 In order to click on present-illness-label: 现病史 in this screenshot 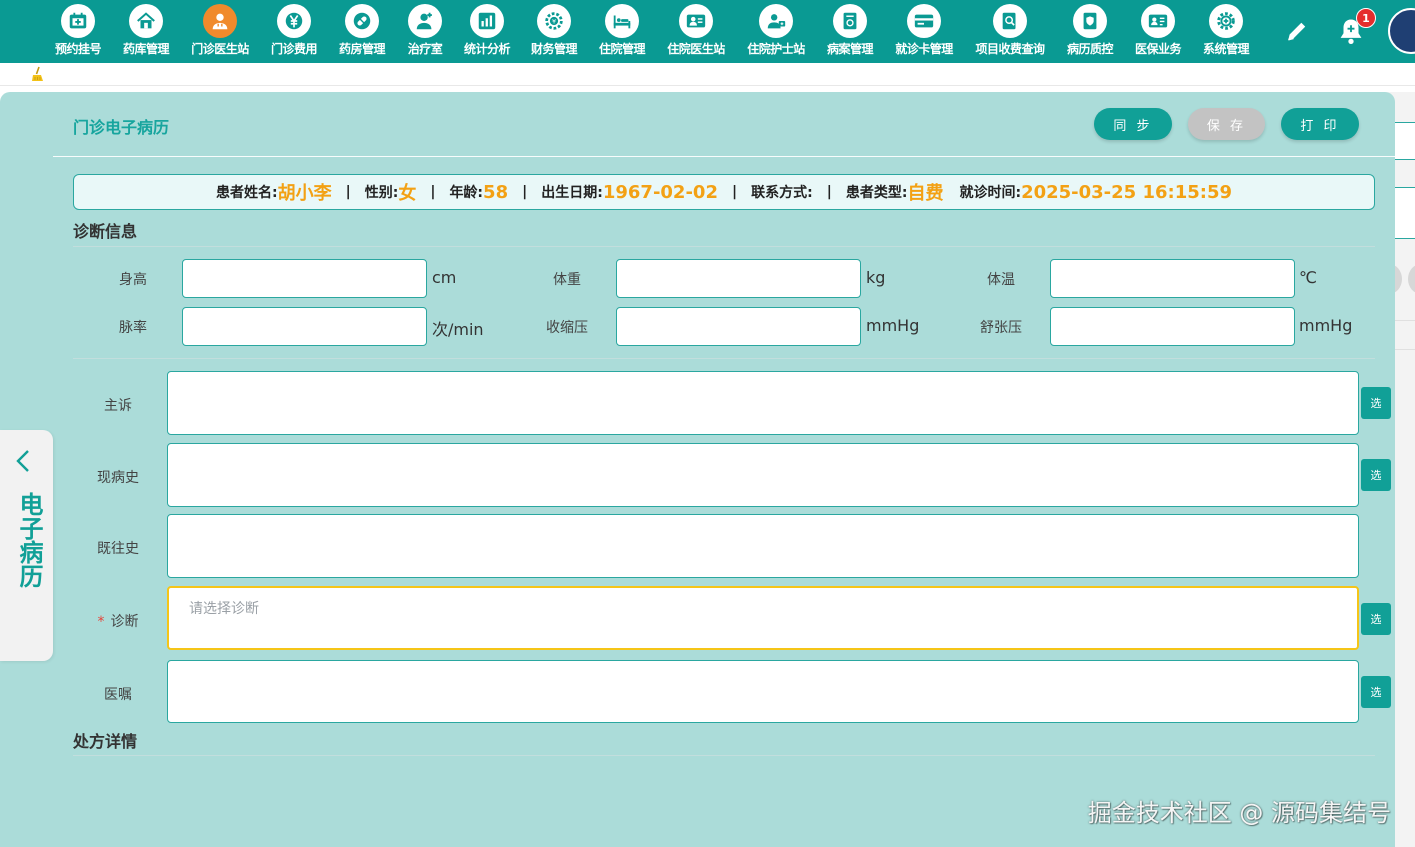, I will do `click(118, 478)`.